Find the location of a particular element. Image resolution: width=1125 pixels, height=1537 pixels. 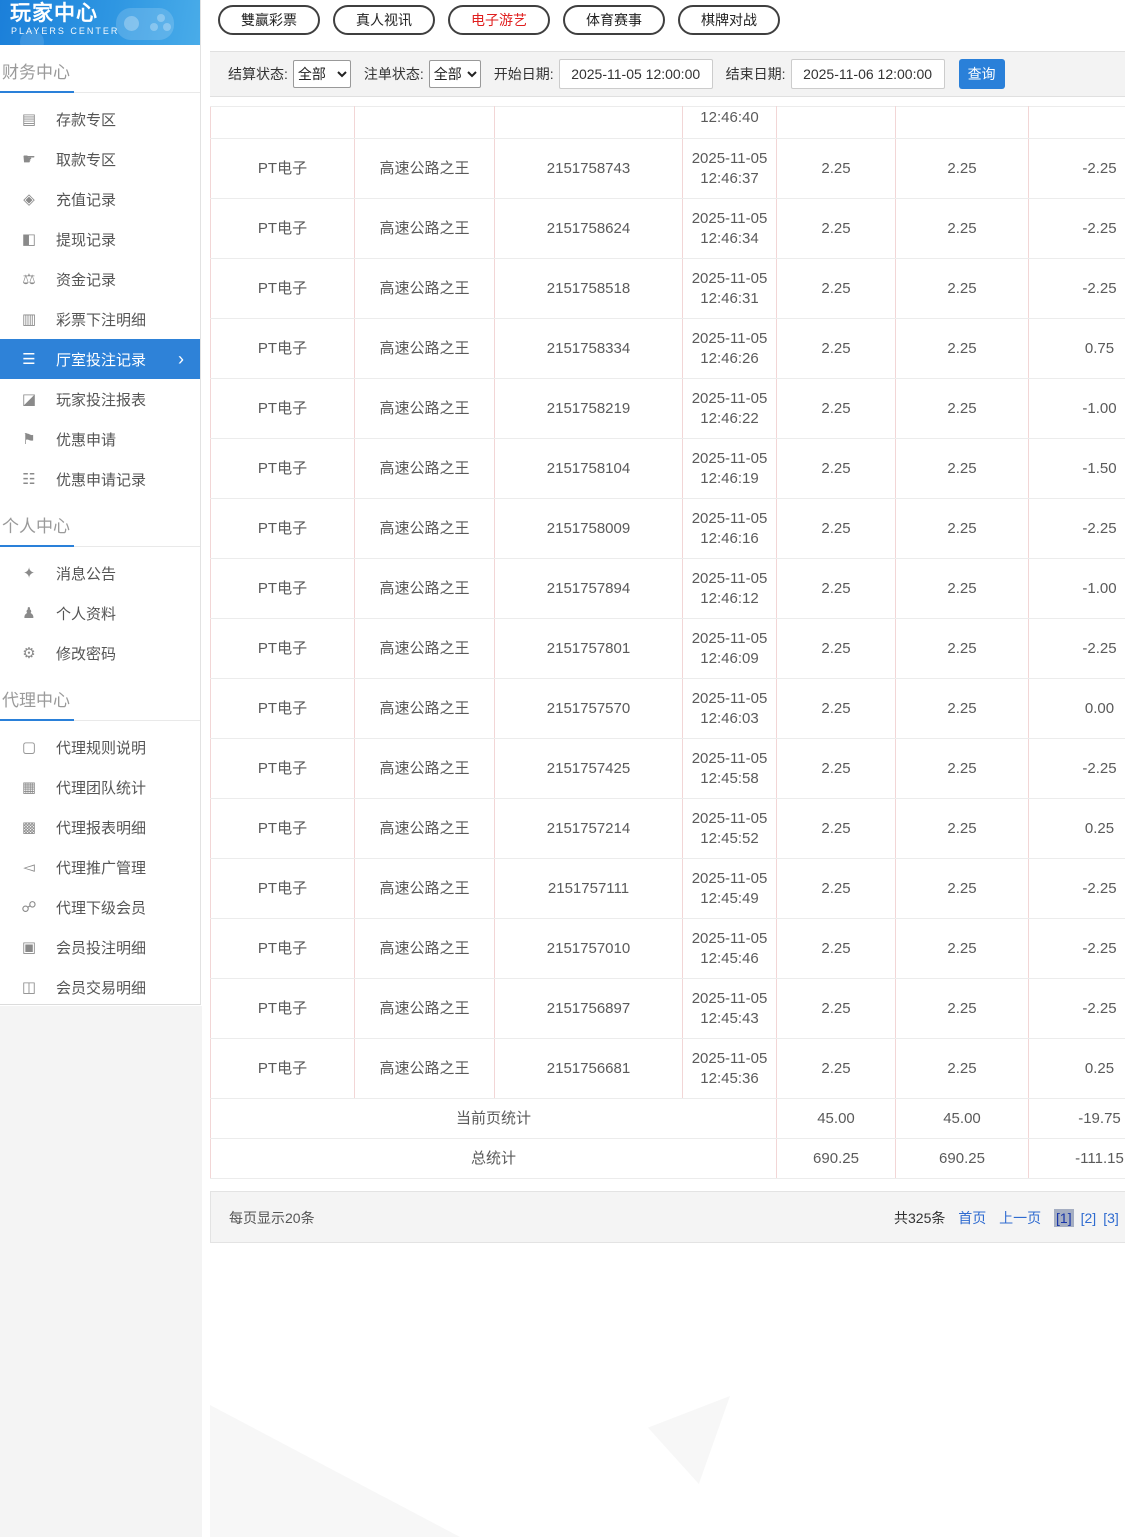

sidebar-item-label: 玩家投注报表 is located at coordinates (101, 400).